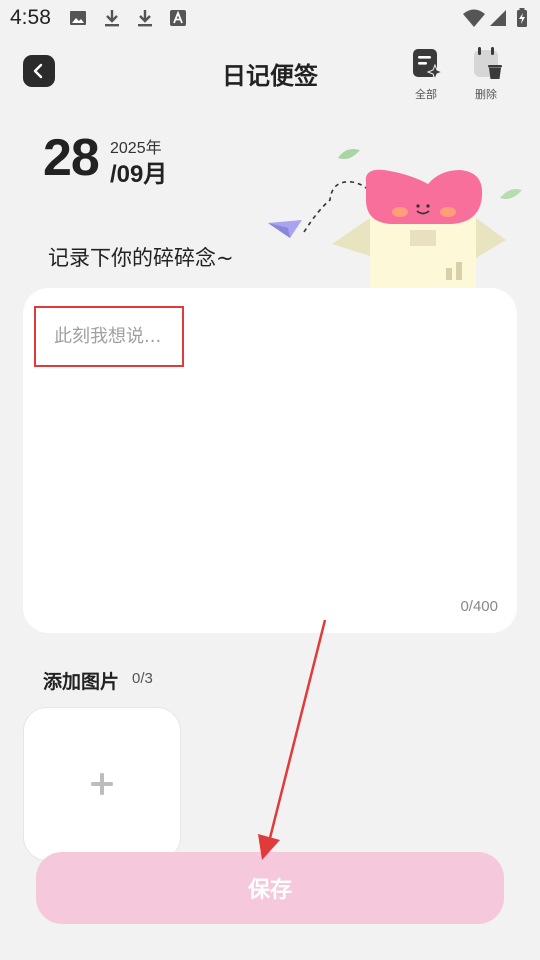 This screenshot has width=540, height=960. I want to click on prompt-text: 记录下你的碎碎念~, so click(141, 258).